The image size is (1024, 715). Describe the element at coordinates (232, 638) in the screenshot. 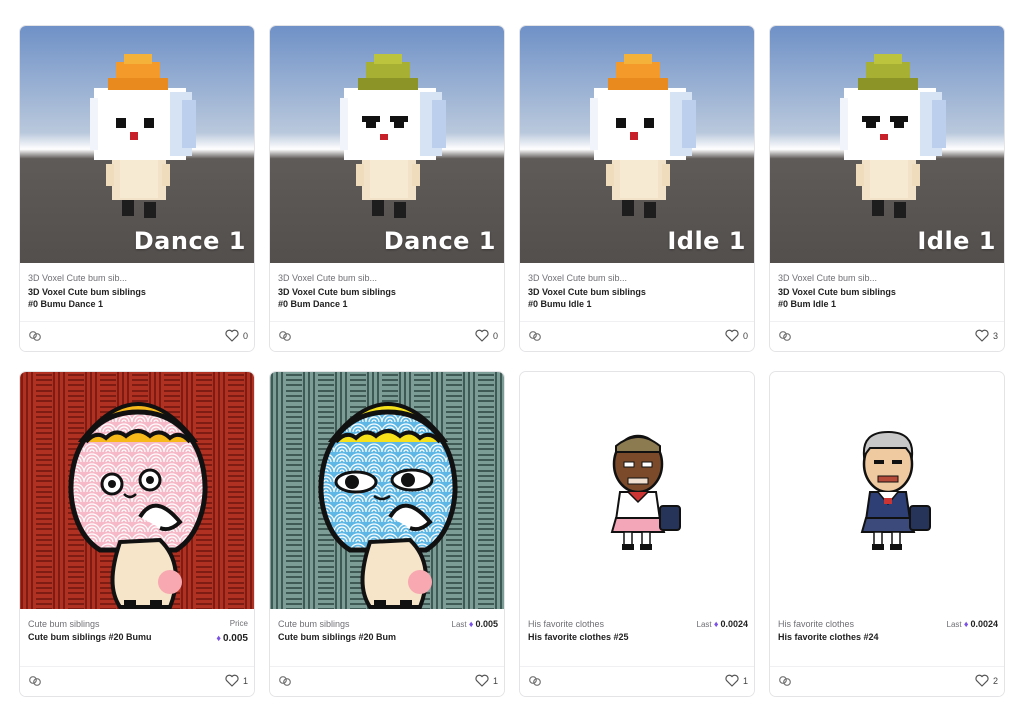

I see `price-value: ♦ 0.005` at that location.